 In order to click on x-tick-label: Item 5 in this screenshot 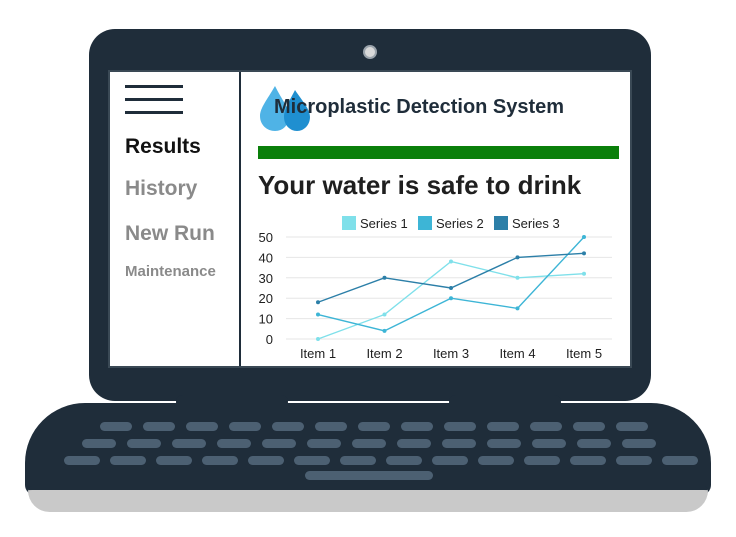, I will do `click(584, 353)`.